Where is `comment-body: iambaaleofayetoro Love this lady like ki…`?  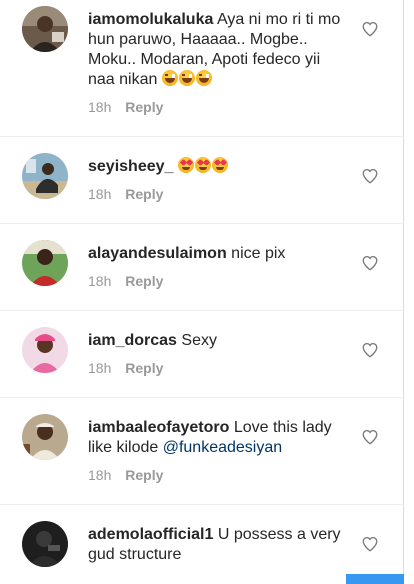 comment-body: iambaaleofayetoro Love this lady like ki… is located at coordinates (219, 438).